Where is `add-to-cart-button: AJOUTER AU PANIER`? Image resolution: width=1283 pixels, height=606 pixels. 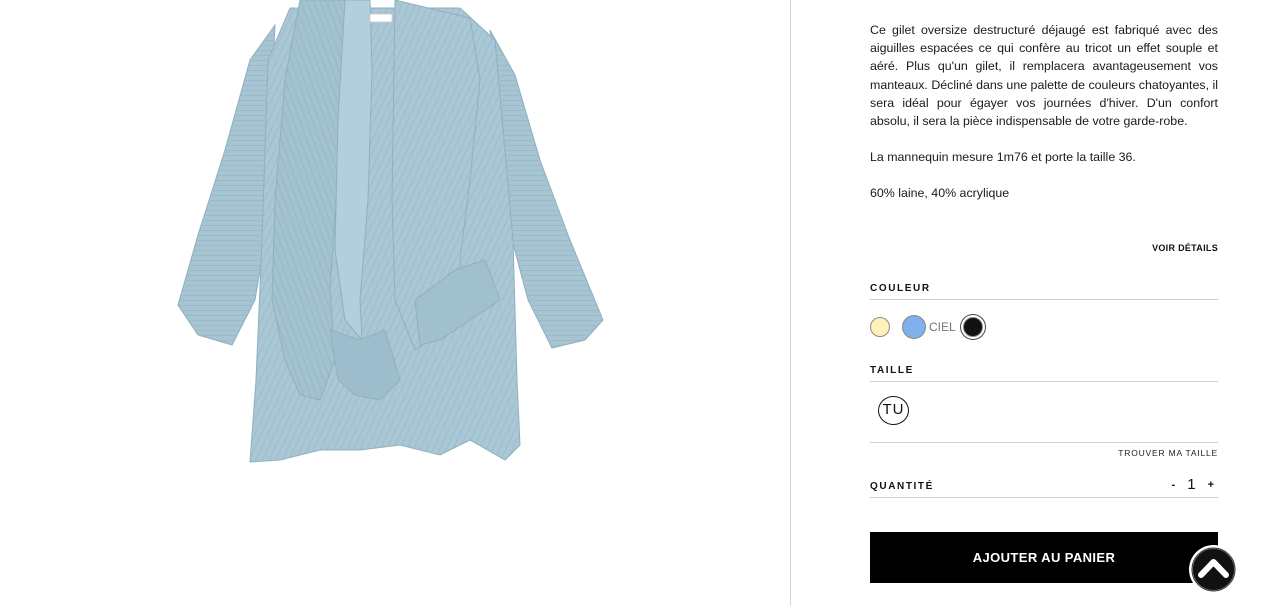
add-to-cart-button: AJOUTER AU PANIER is located at coordinates (1044, 557).